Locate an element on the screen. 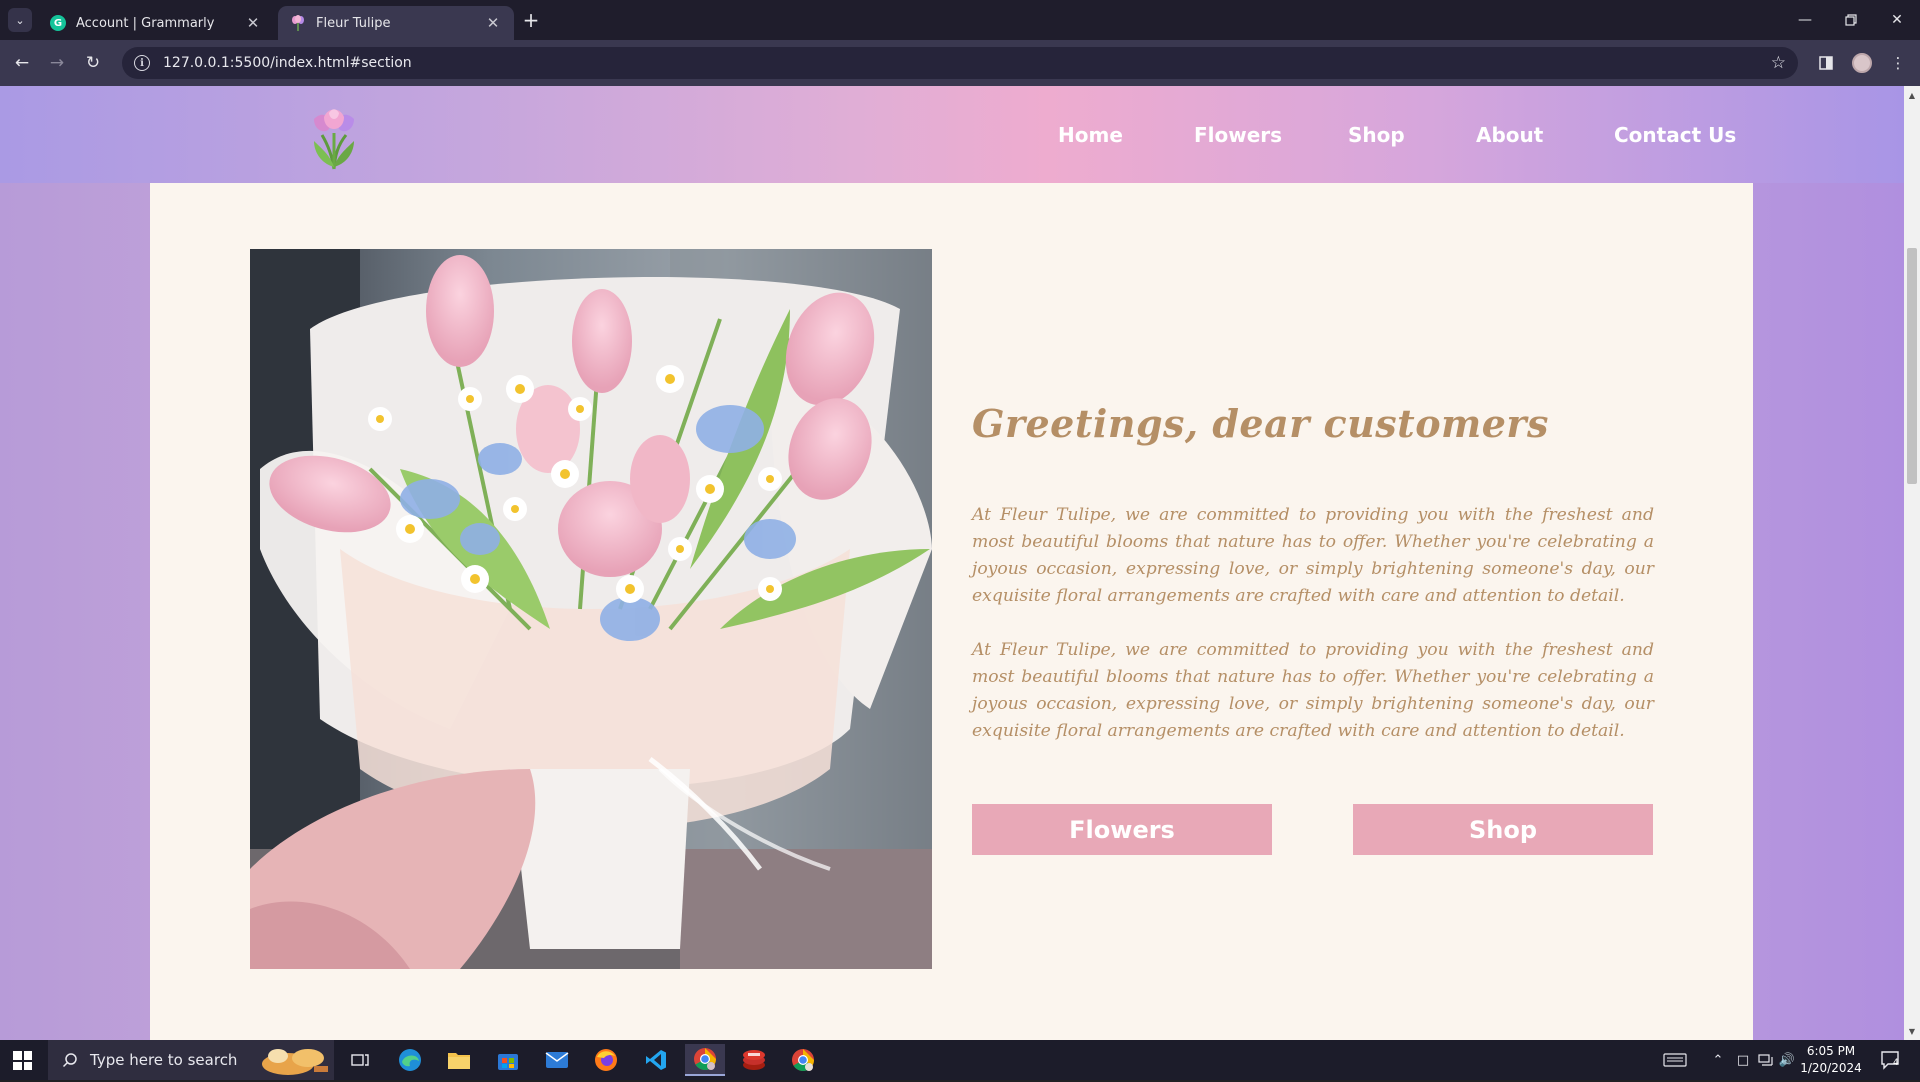  nav-shop-link: Shop is located at coordinates (1376, 135).